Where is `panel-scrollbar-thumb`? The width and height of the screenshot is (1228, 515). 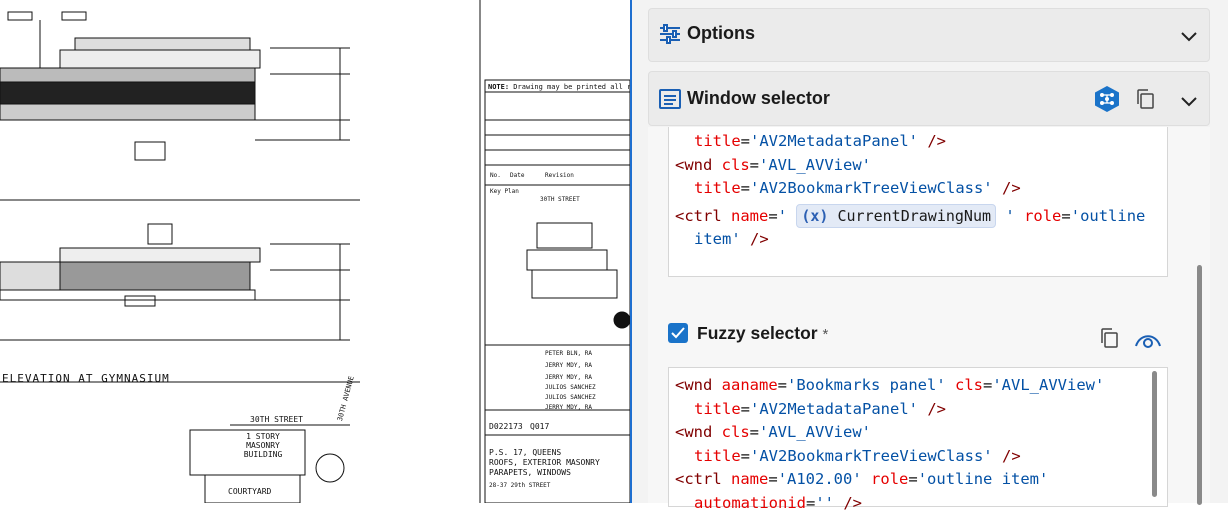
panel-scrollbar-thumb is located at coordinates (1199, 385).